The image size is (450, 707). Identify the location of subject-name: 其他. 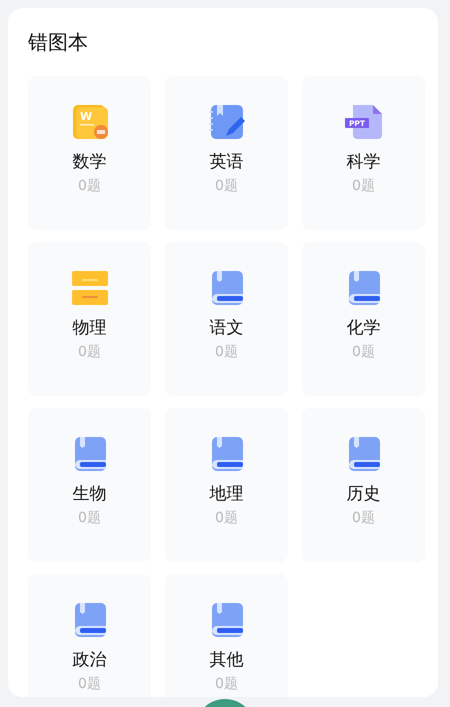
(227, 660).